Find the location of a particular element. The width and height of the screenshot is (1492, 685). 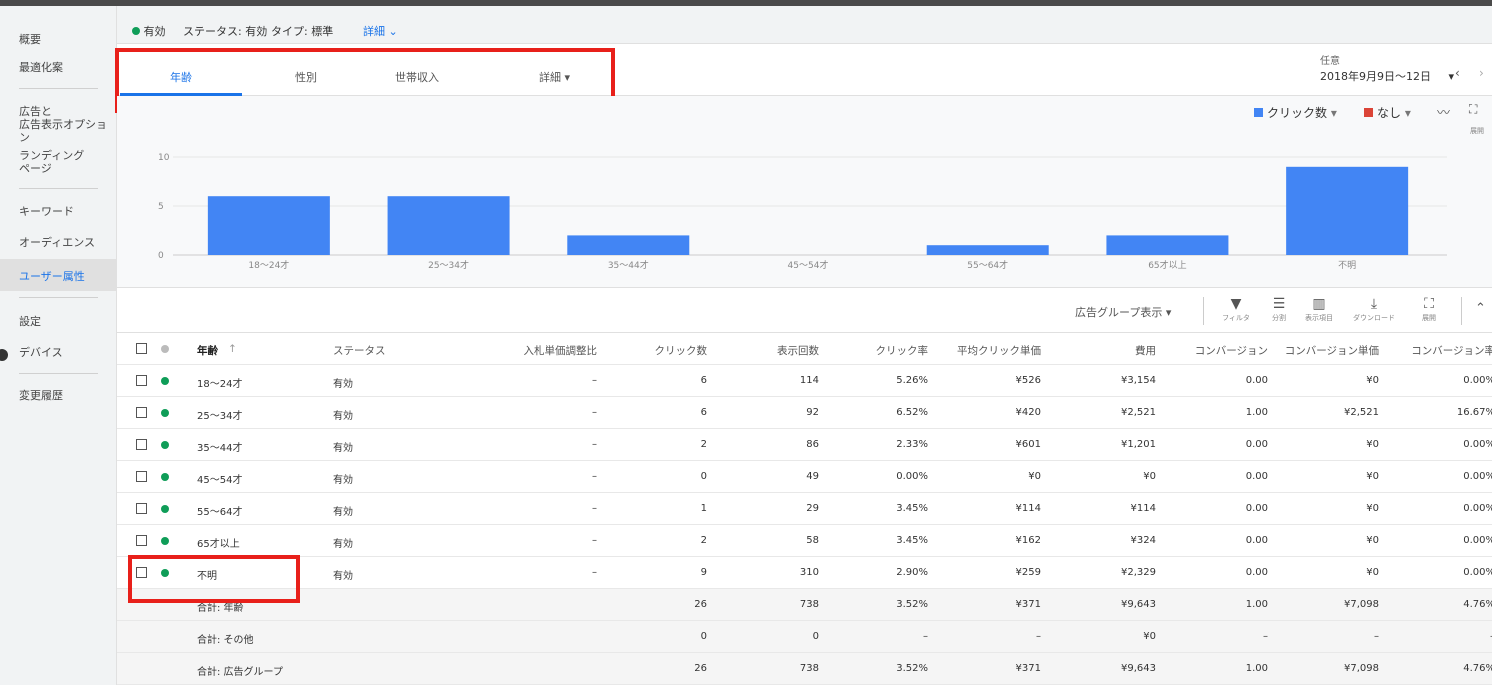

download-button: ⤓ ダウンロード is located at coordinates (1374, 309).